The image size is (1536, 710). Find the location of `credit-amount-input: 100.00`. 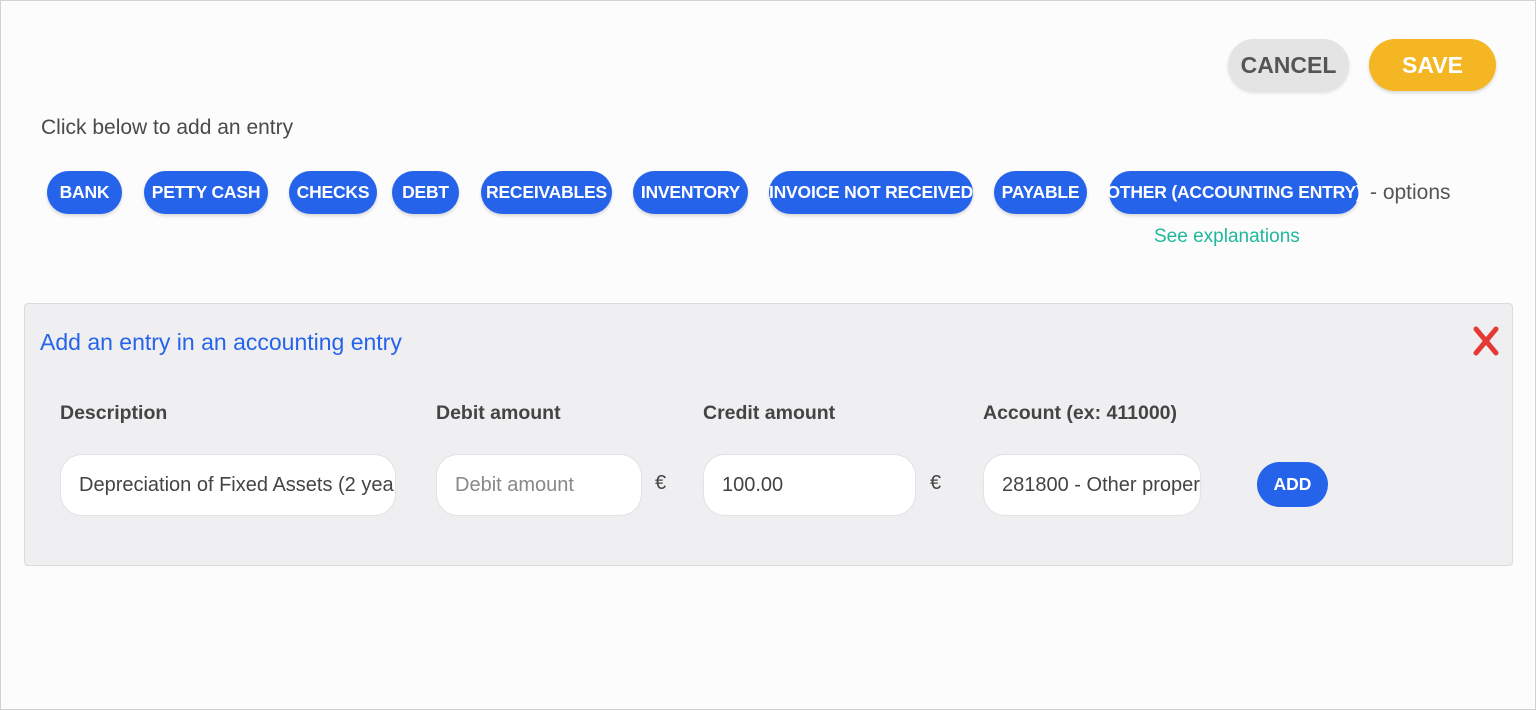

credit-amount-input: 100.00 is located at coordinates (809, 485).